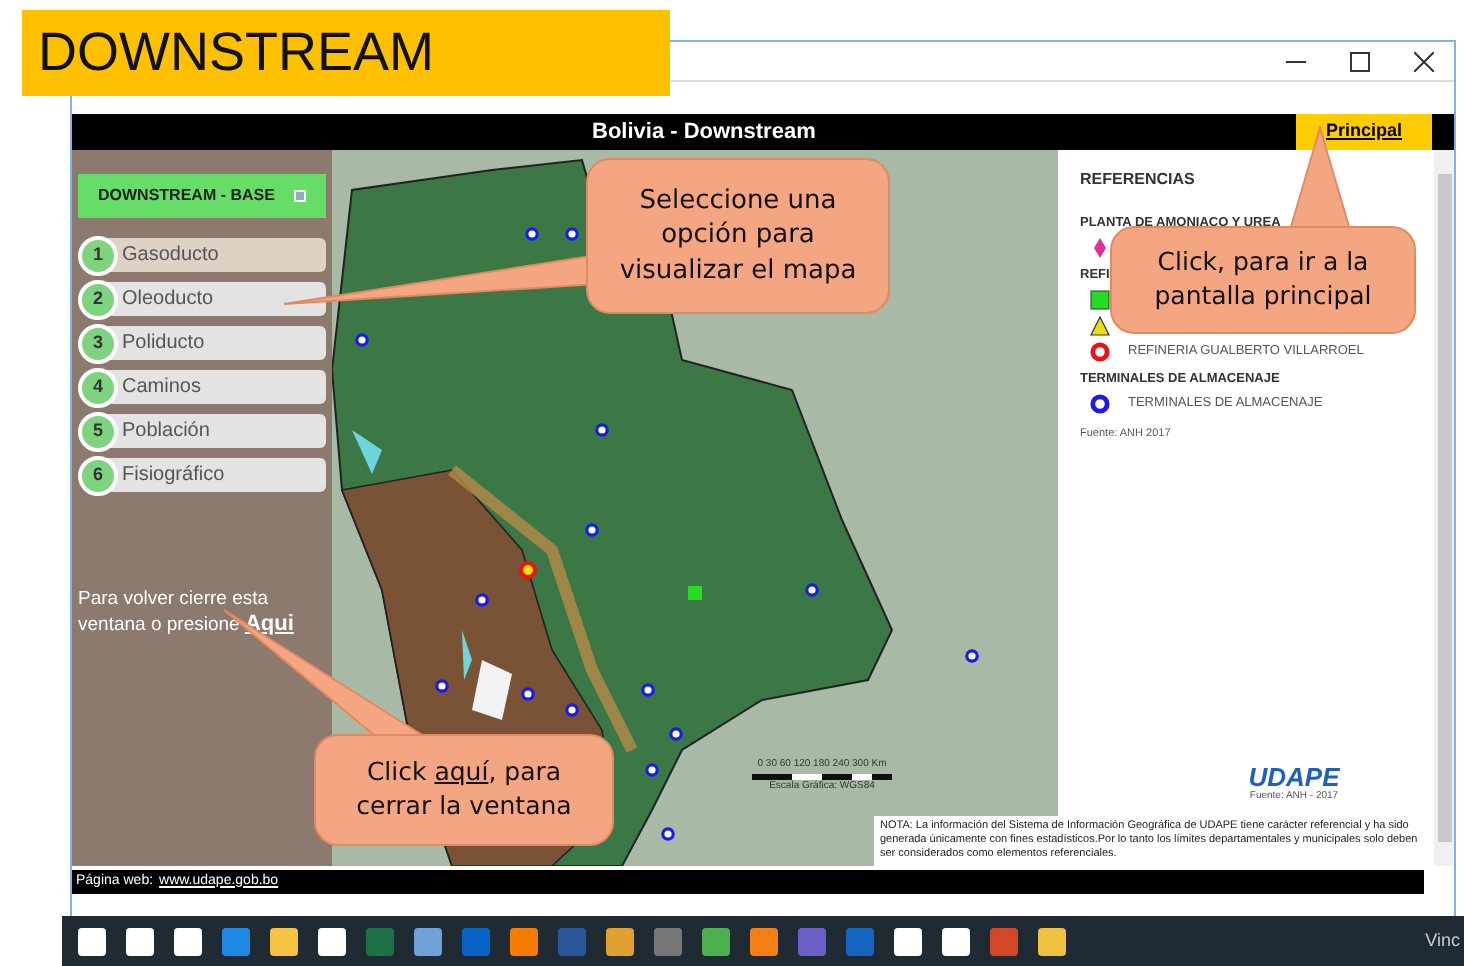 This screenshot has height=966, width=1464. What do you see at coordinates (98, 431) in the screenshot?
I see `number-badge: 5` at bounding box center [98, 431].